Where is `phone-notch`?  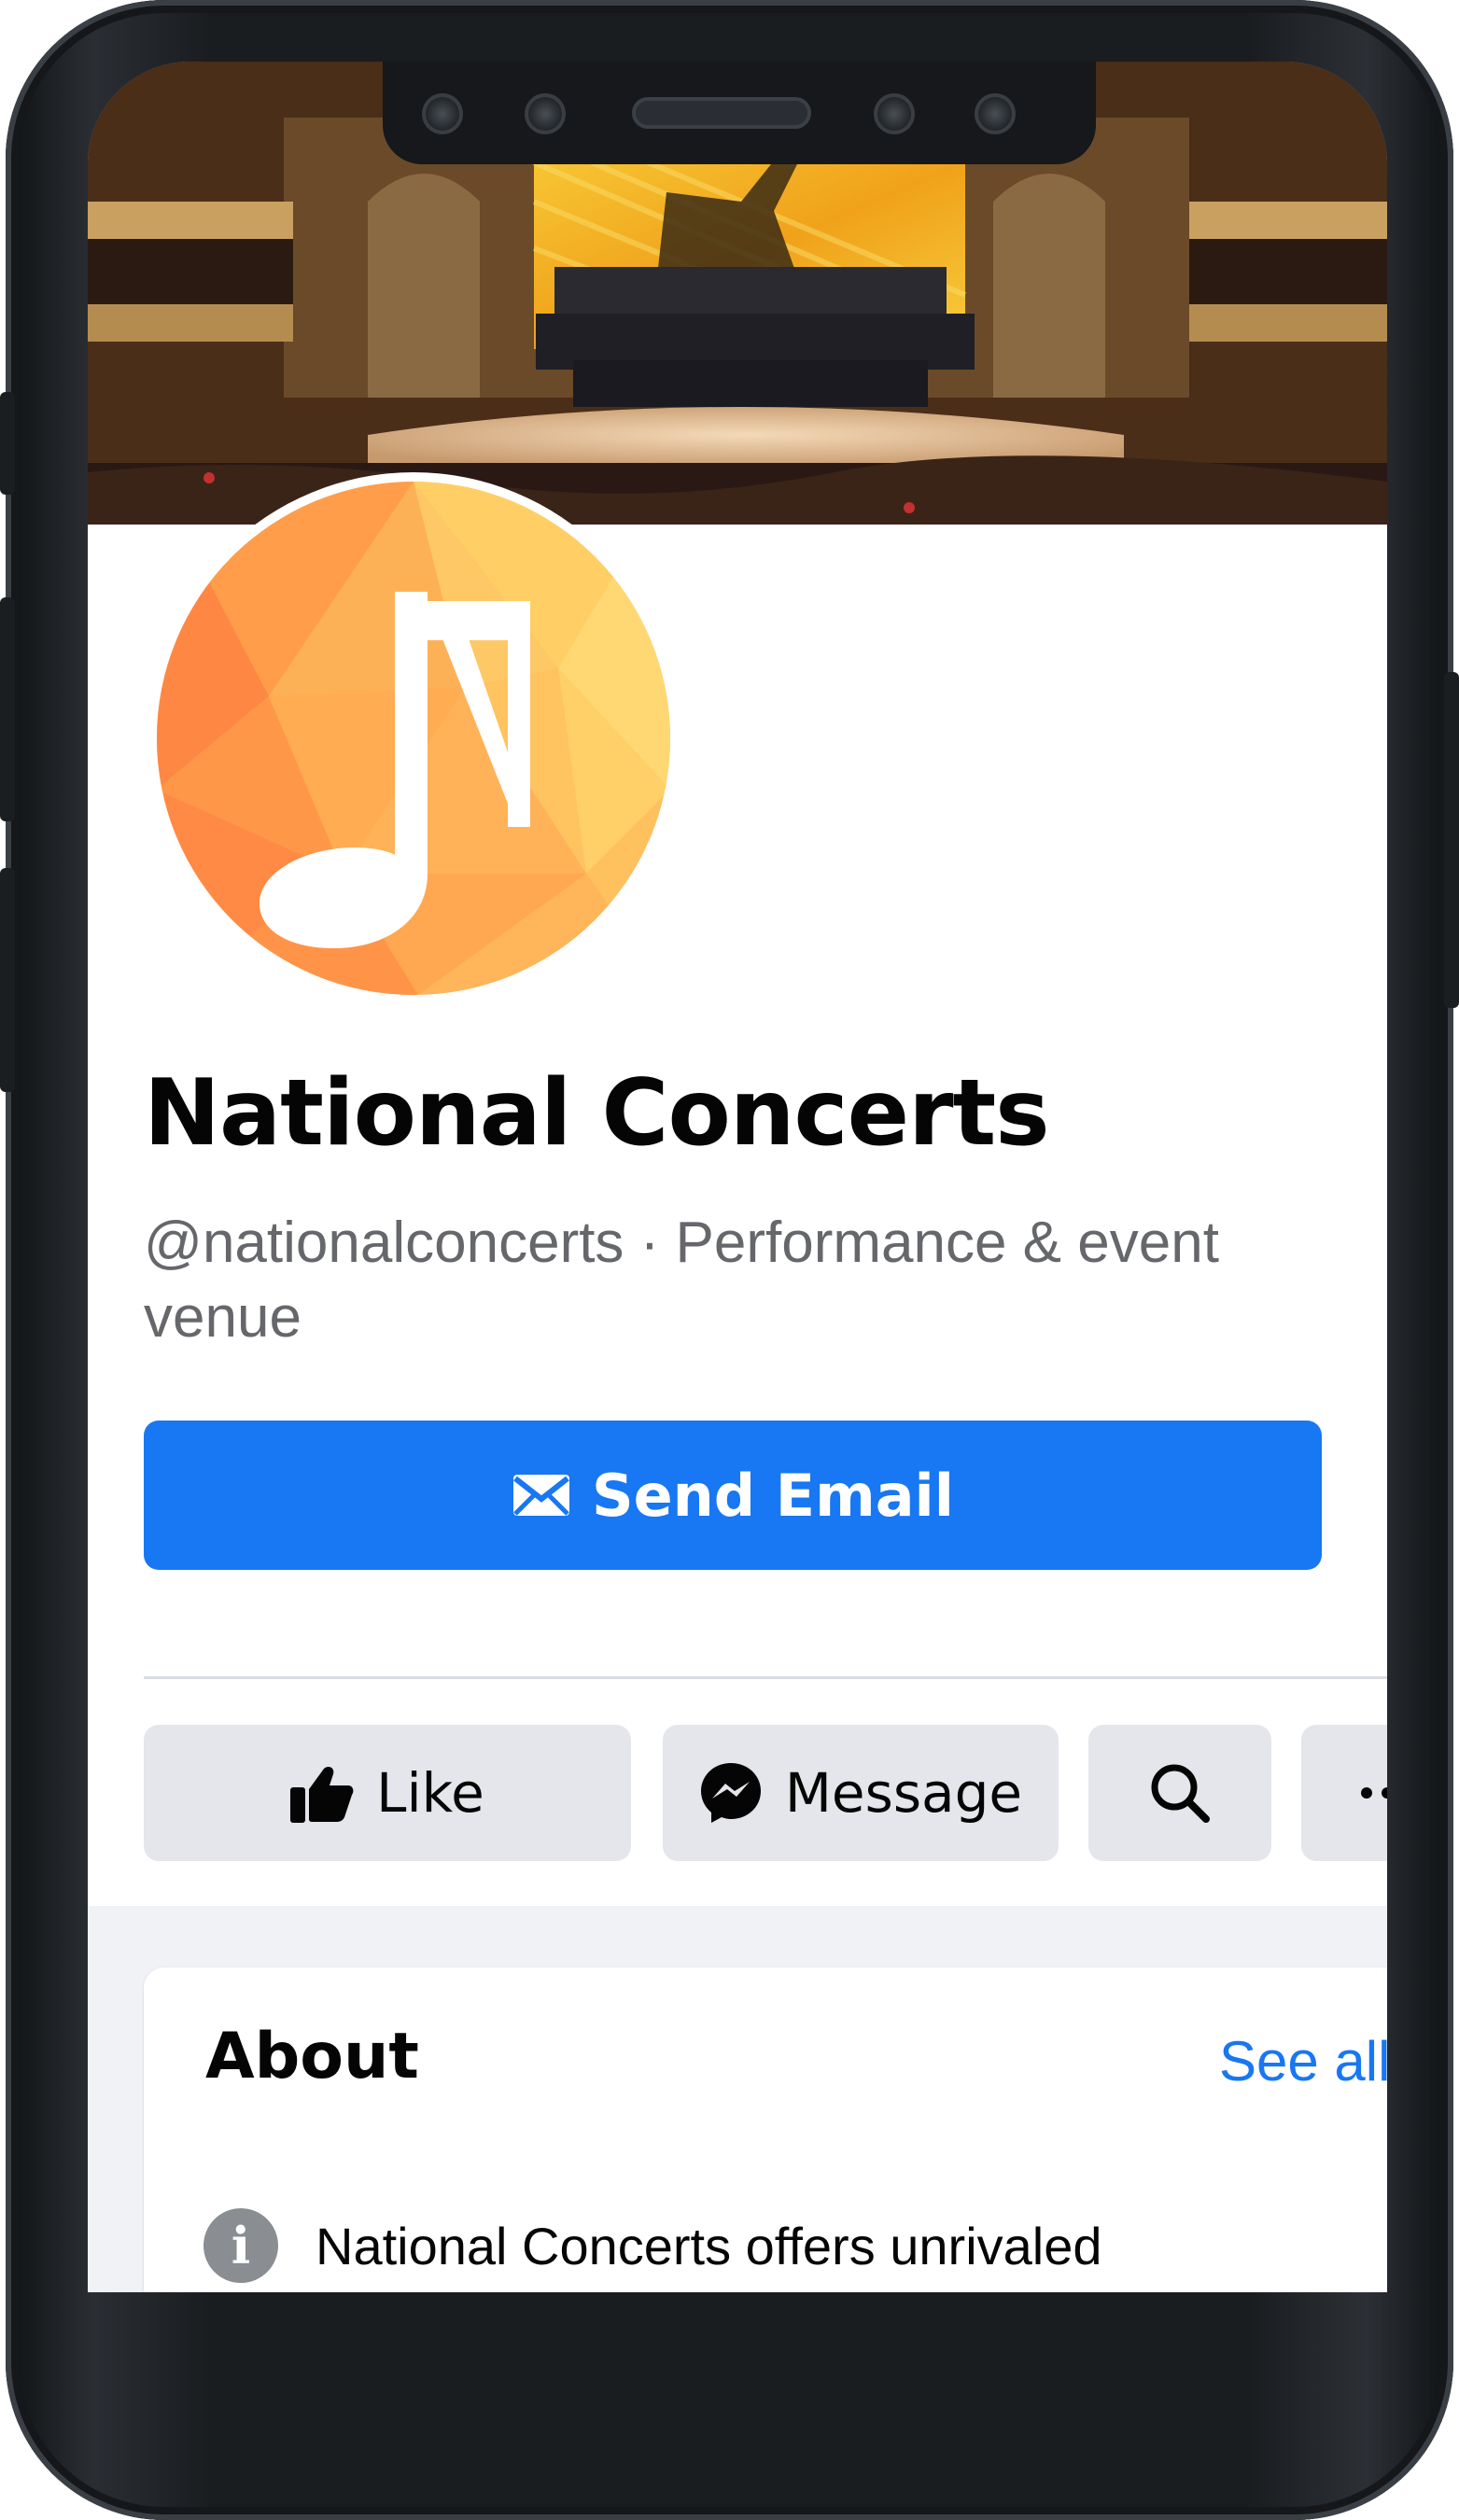
phone-notch is located at coordinates (740, 113).